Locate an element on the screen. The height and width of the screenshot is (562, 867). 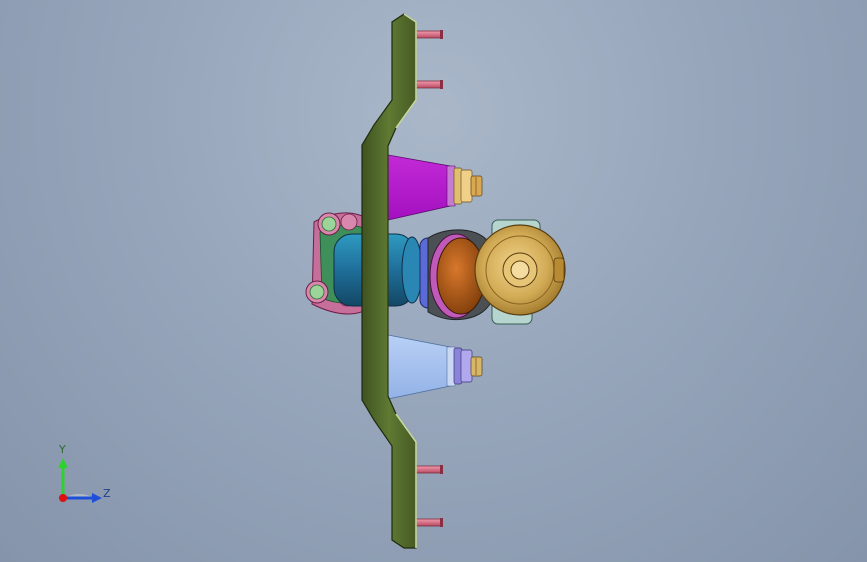
coordinate-triad is located at coordinates (80, 480).